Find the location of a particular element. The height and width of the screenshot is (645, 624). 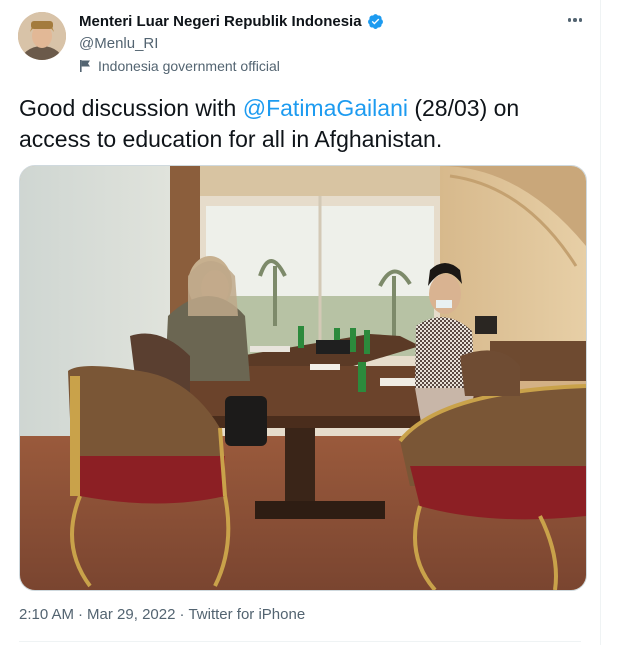

affiliation-text: Indonesia government official is located at coordinates (189, 66).